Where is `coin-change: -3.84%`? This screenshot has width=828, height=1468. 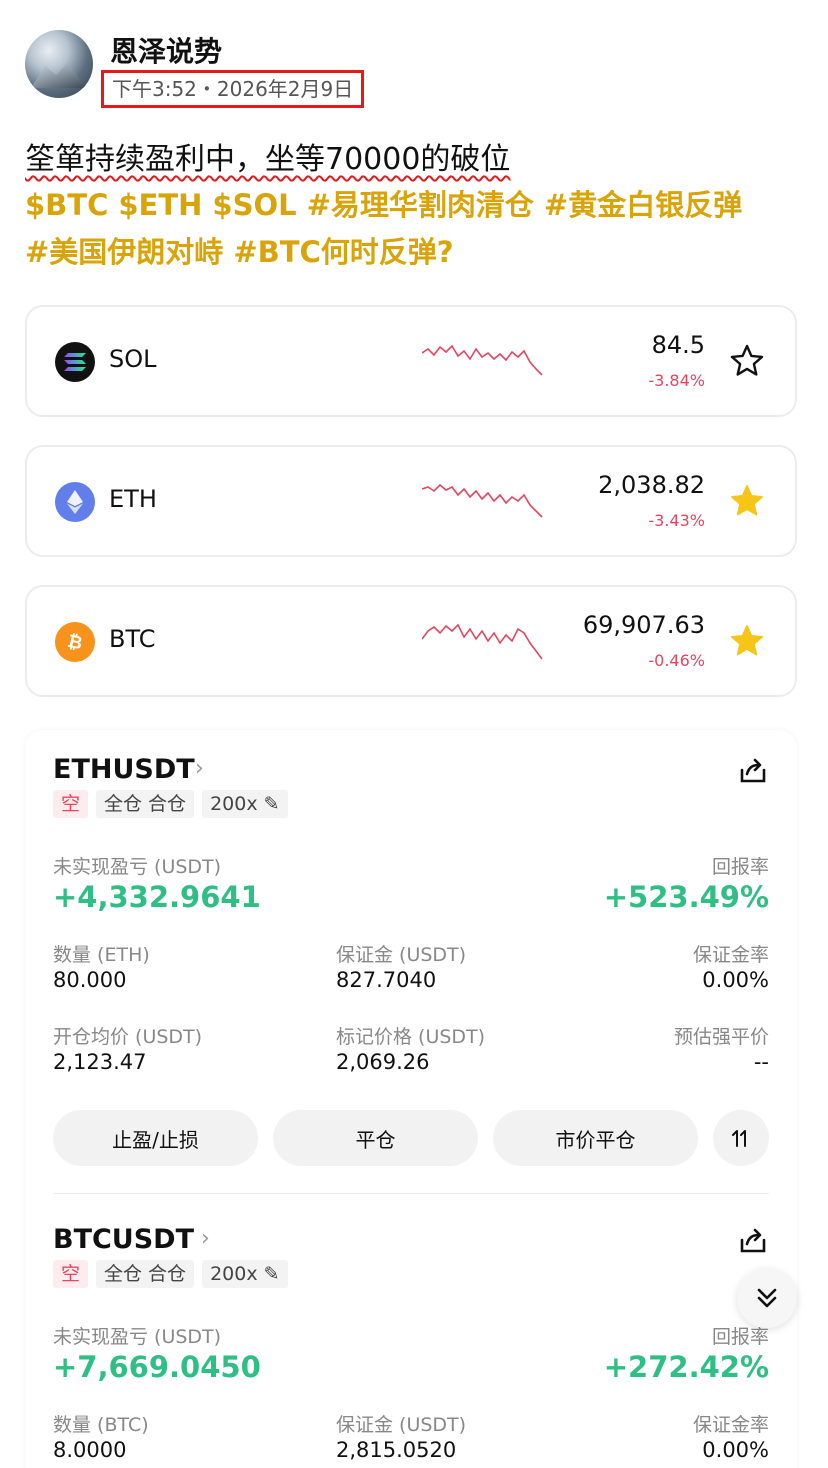
coin-change: -3.84% is located at coordinates (676, 380).